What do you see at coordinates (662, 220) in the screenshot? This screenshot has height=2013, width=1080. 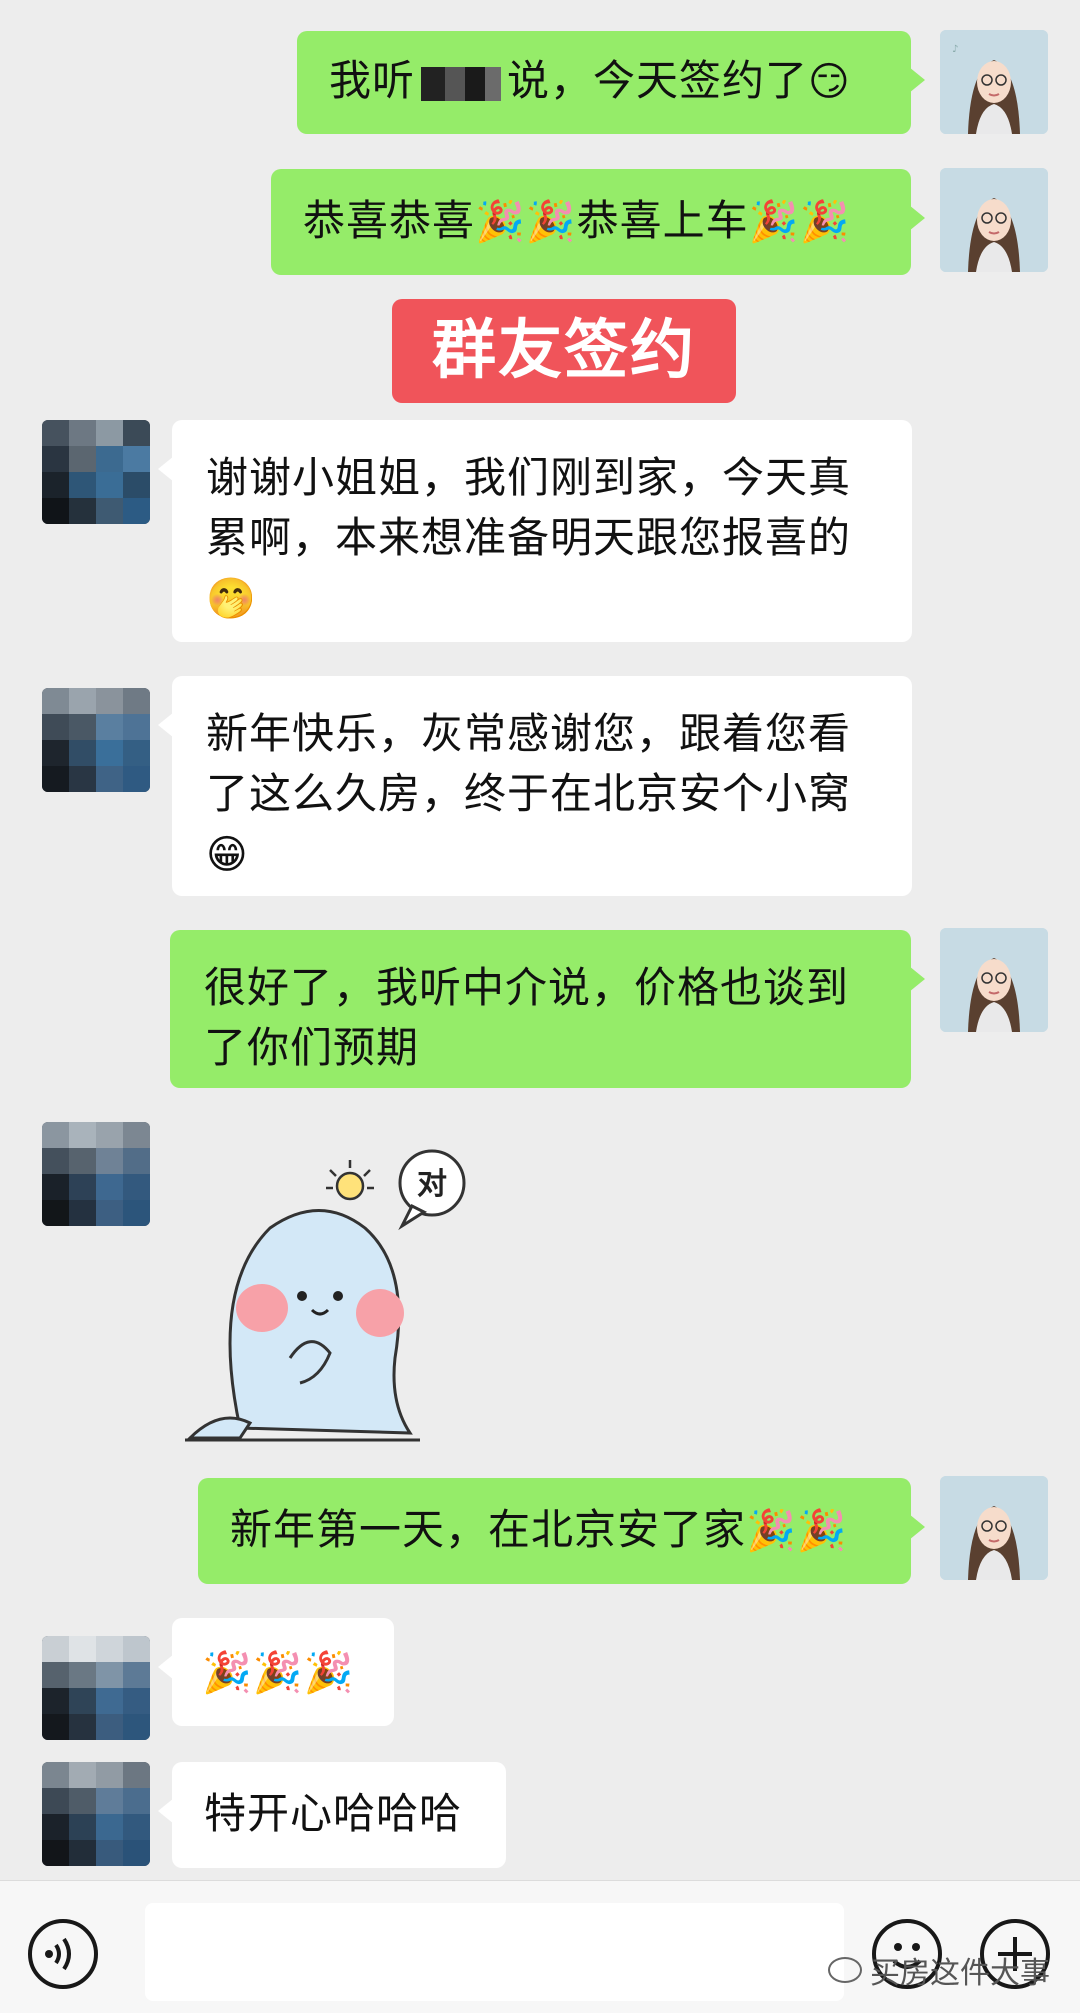 I see `message-text: 恭喜上车` at bounding box center [662, 220].